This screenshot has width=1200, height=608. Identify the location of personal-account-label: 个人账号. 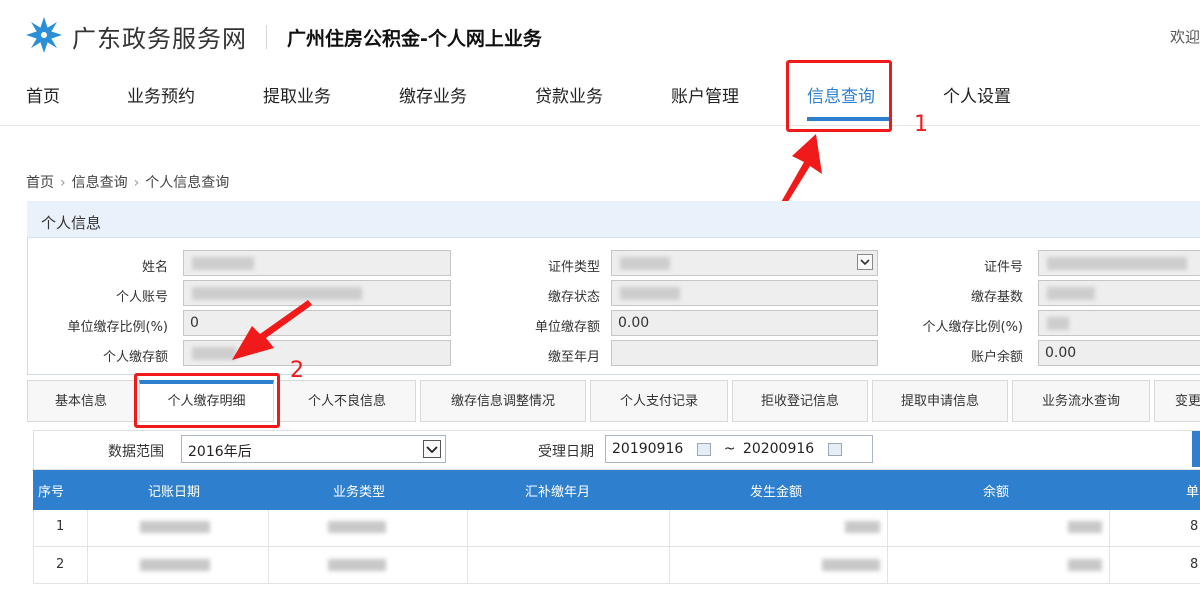
(141, 297).